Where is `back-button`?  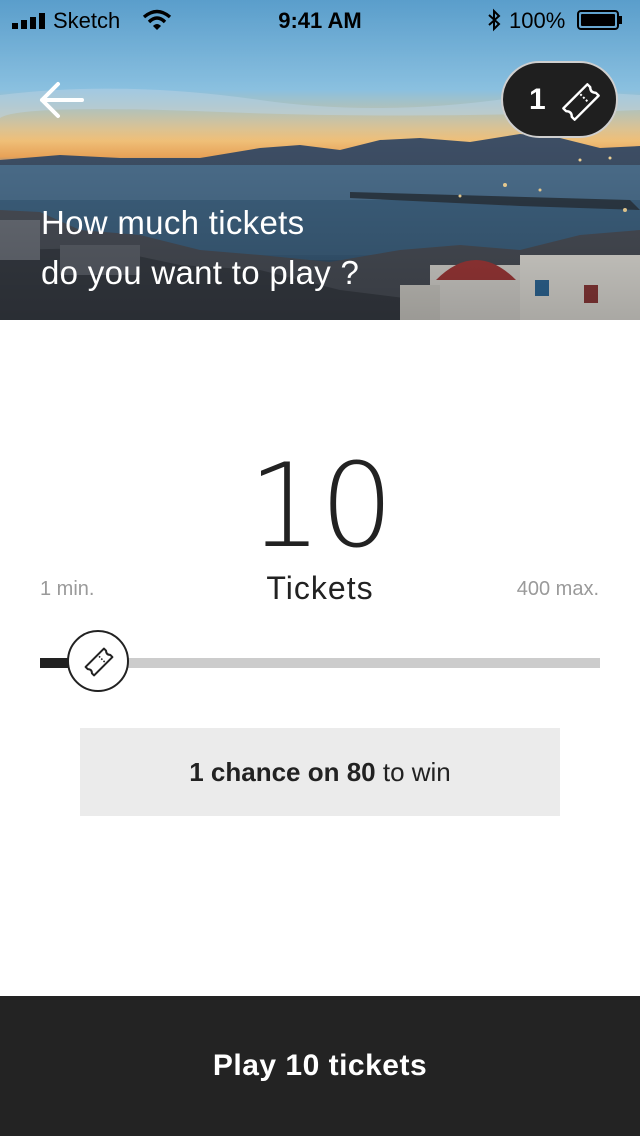
back-button is located at coordinates (62, 100).